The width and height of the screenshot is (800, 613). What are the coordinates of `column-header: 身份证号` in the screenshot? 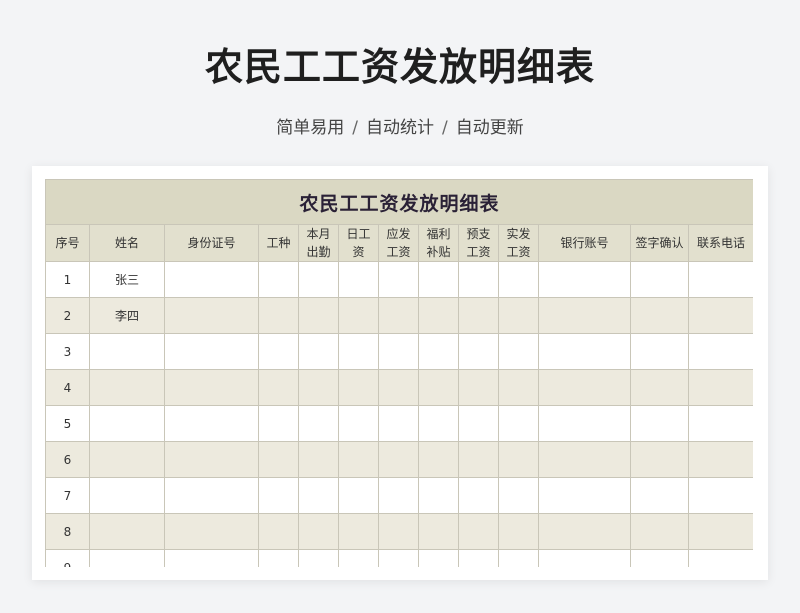 It's located at (211, 243).